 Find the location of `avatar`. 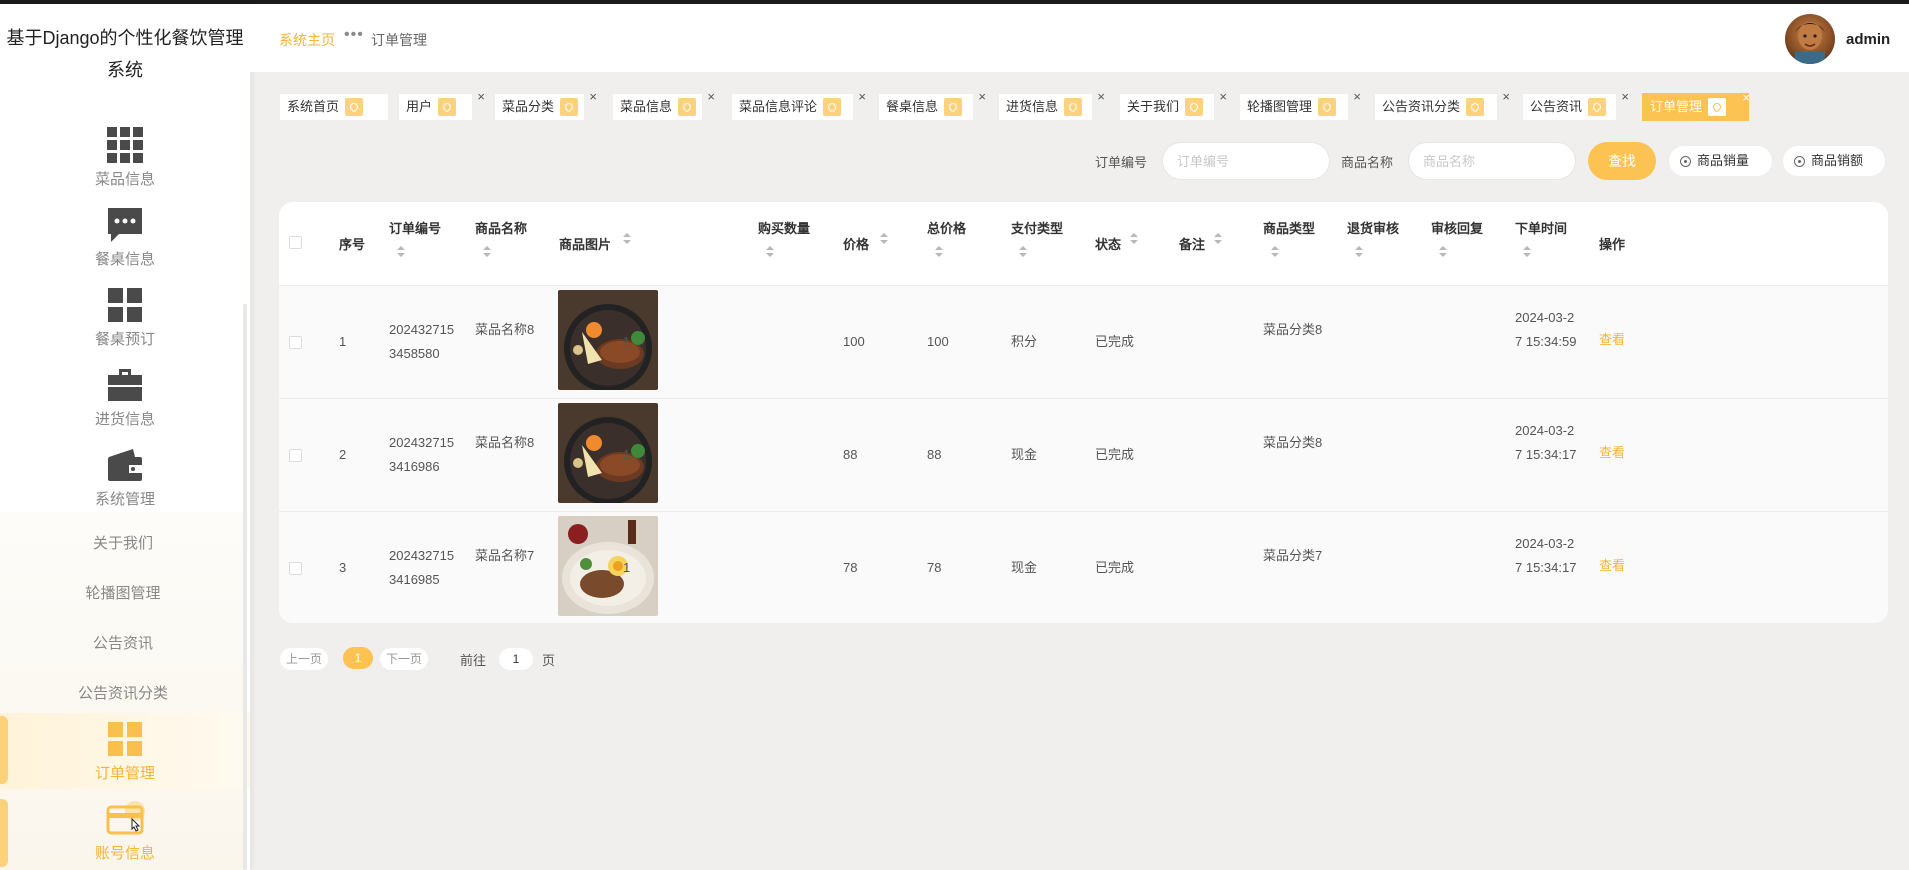

avatar is located at coordinates (1810, 39).